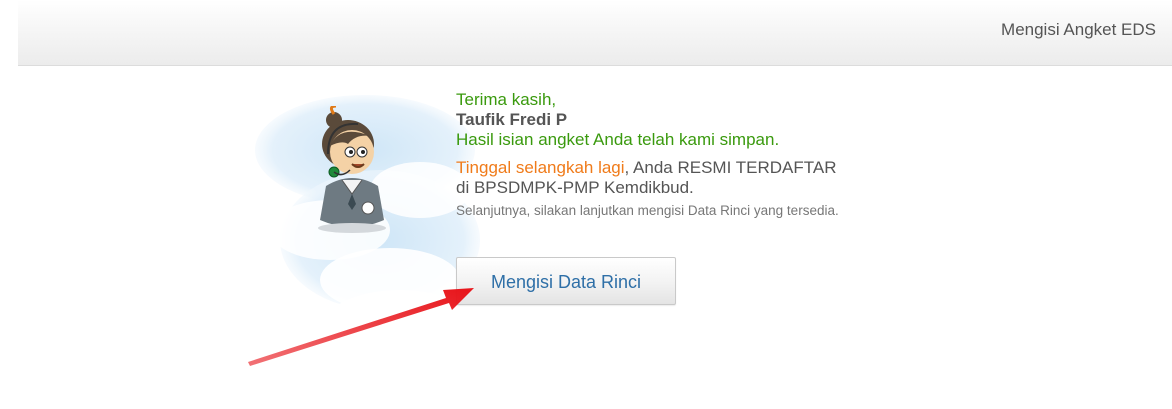 The height and width of the screenshot is (409, 1172). I want to click on registered-at-text: di BPSDMPK-PMP Kemdikbud., so click(575, 187).